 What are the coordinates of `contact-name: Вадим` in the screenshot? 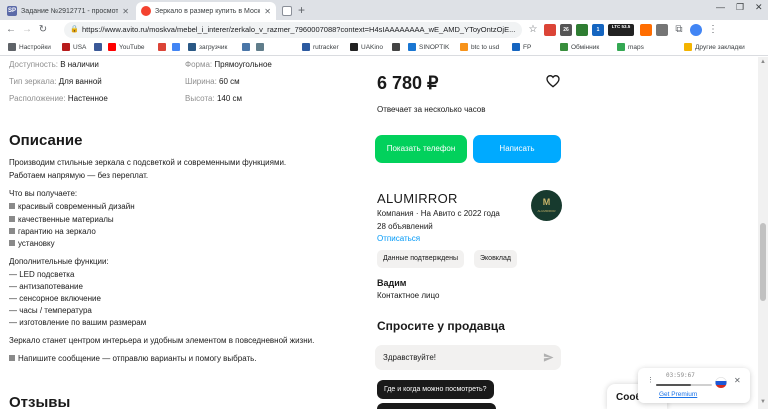 It's located at (392, 283).